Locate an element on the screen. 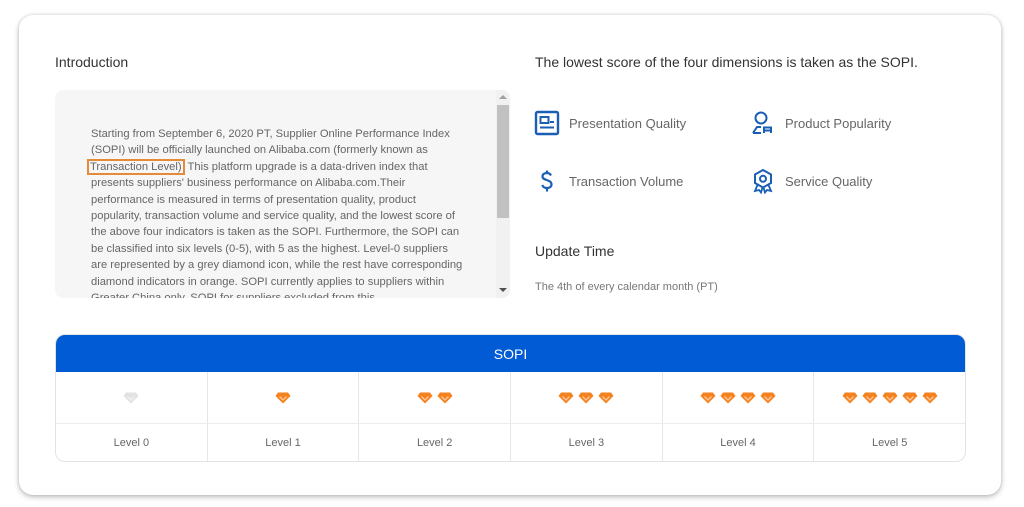  update-time-text: The 4th of every calendar month (PT) is located at coordinates (626, 287).